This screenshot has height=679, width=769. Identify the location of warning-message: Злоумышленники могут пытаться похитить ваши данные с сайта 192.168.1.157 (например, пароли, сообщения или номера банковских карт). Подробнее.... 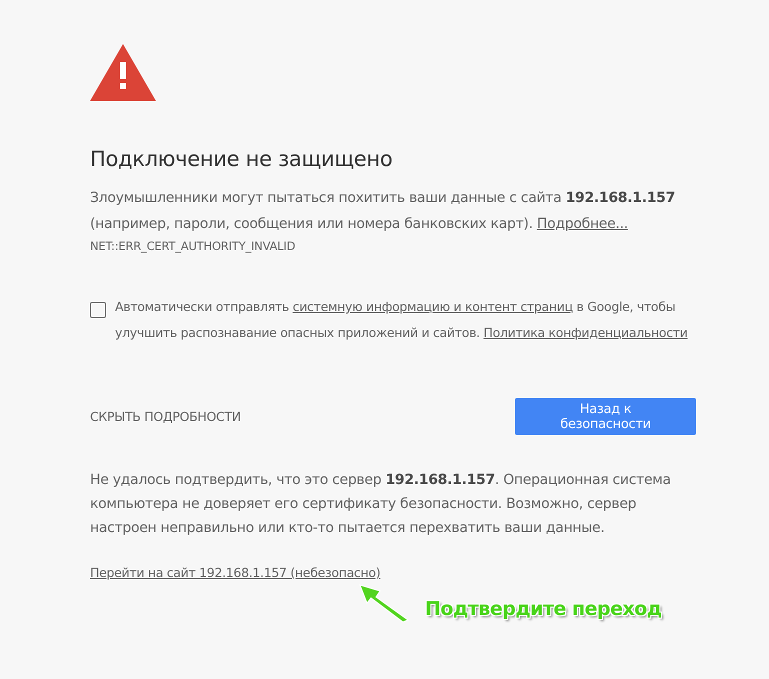
(383, 211).